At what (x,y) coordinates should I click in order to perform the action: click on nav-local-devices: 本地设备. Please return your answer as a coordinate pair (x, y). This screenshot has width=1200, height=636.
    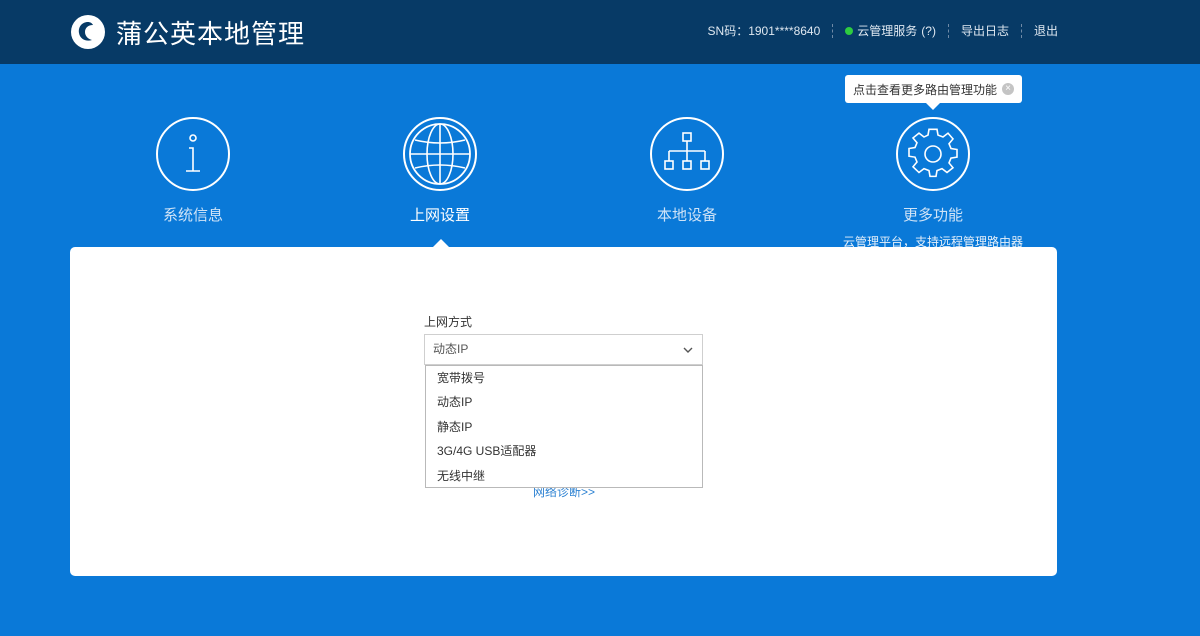
    Looking at the image, I should click on (687, 170).